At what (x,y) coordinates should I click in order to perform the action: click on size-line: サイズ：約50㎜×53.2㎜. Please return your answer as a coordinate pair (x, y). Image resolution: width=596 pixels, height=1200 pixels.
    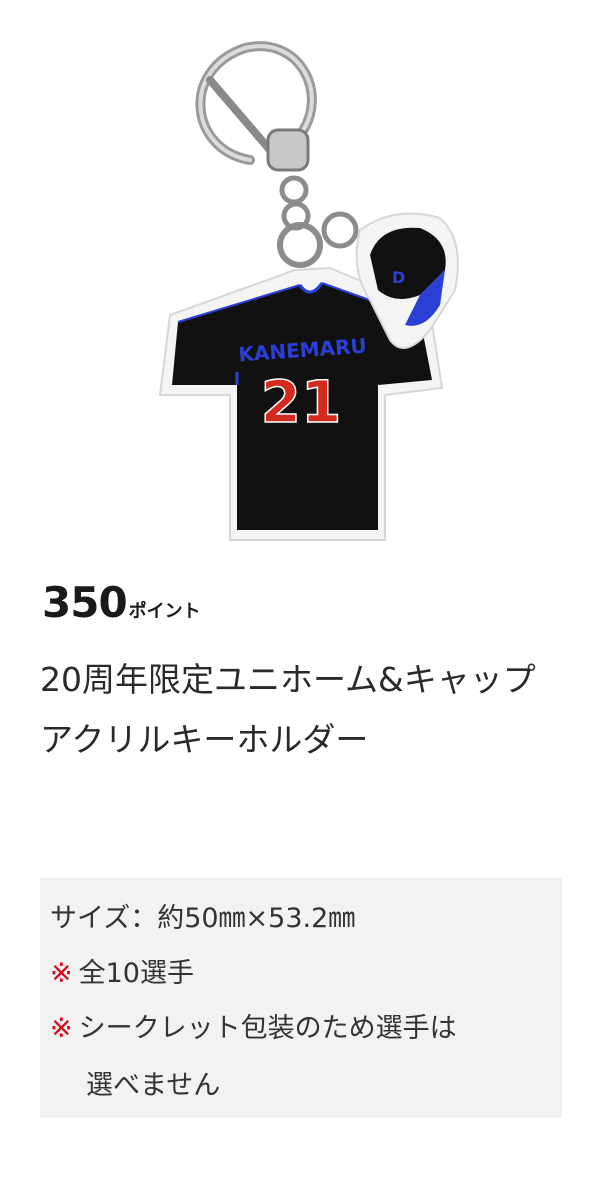
    Looking at the image, I should click on (203, 918).